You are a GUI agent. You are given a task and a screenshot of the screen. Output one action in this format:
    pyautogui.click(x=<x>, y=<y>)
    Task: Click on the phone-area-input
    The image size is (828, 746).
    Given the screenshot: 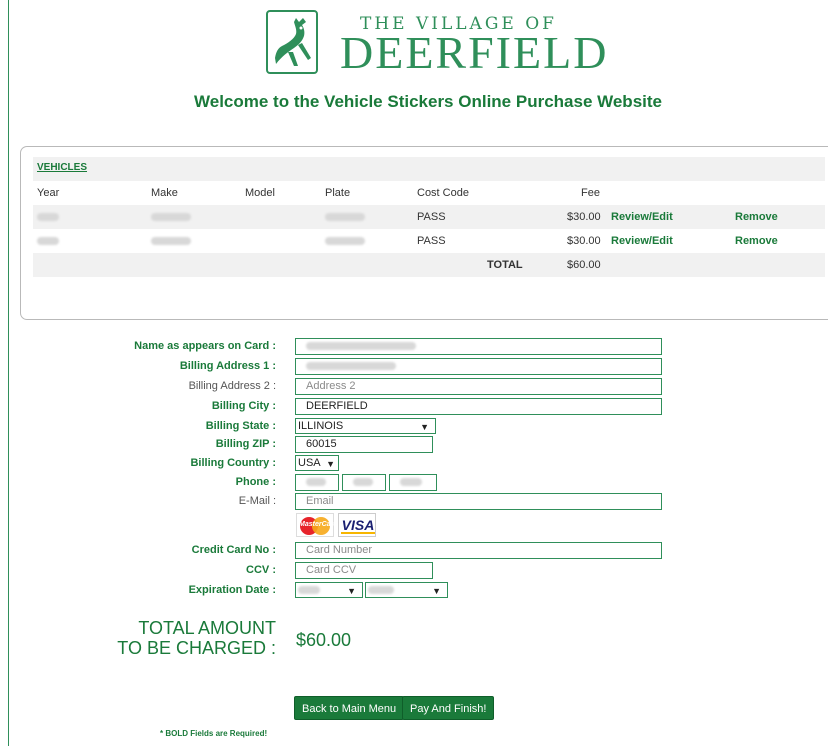 What is the action you would take?
    pyautogui.click(x=317, y=482)
    